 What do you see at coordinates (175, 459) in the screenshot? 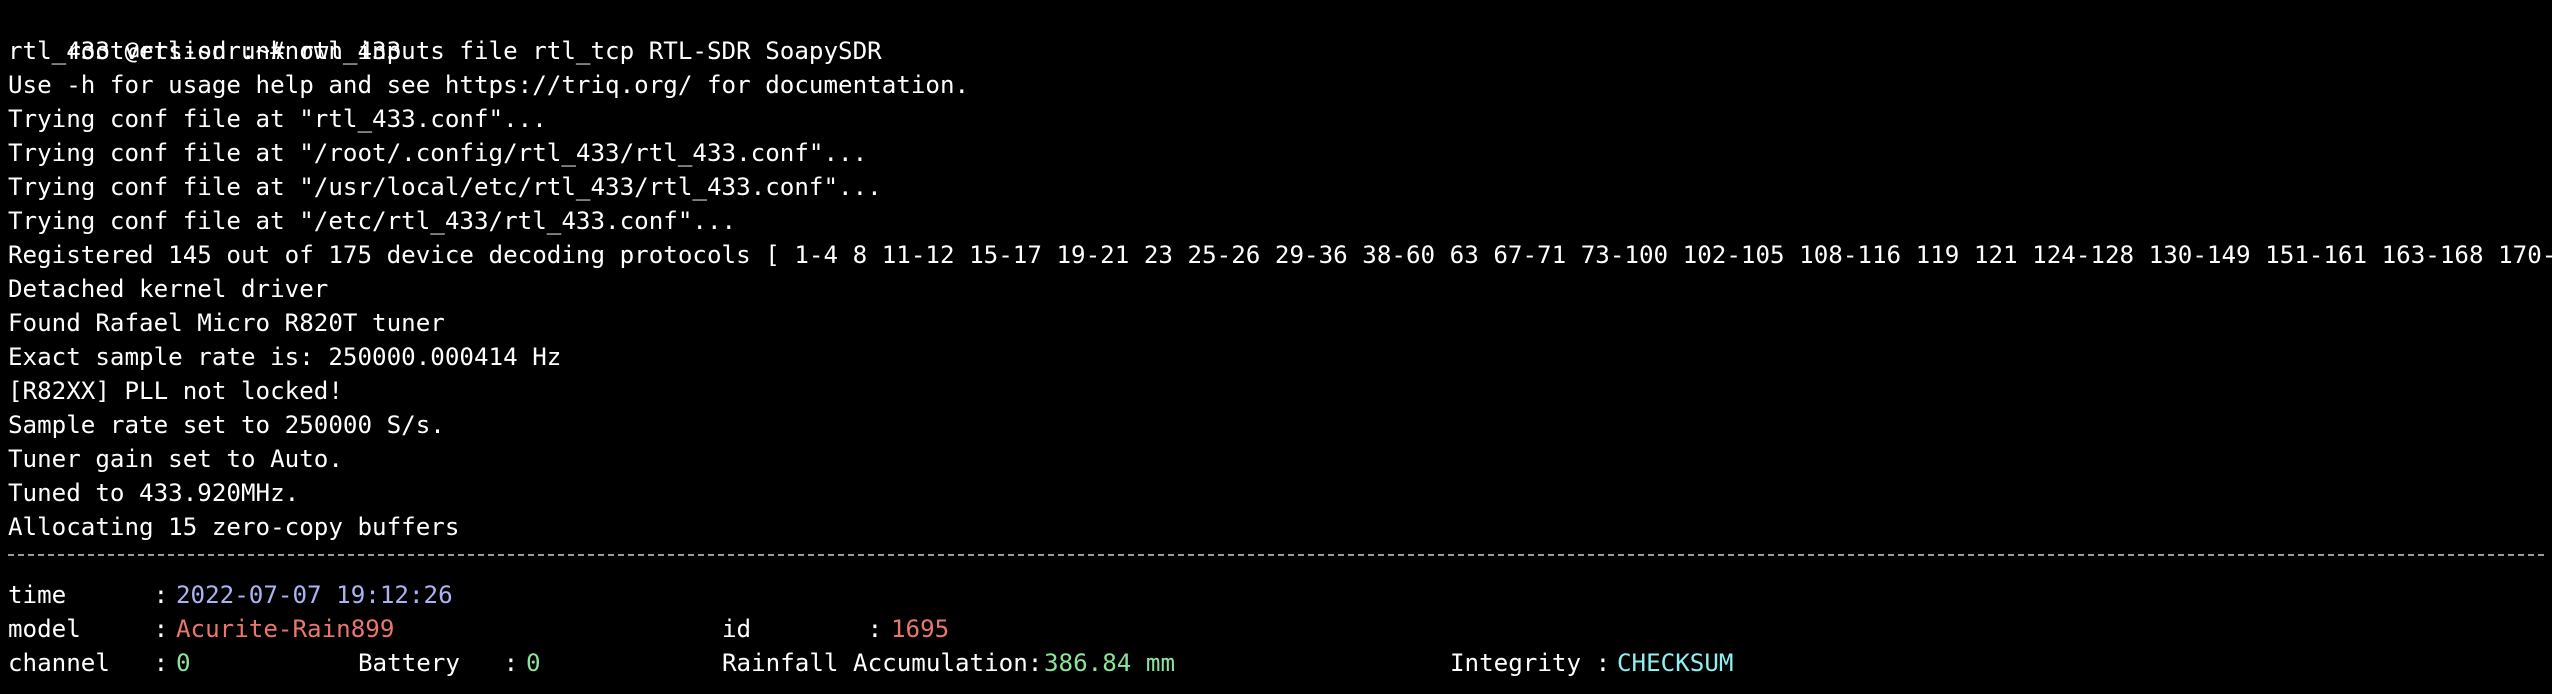
I see `output-line: Tuner gain set to Auto.` at bounding box center [175, 459].